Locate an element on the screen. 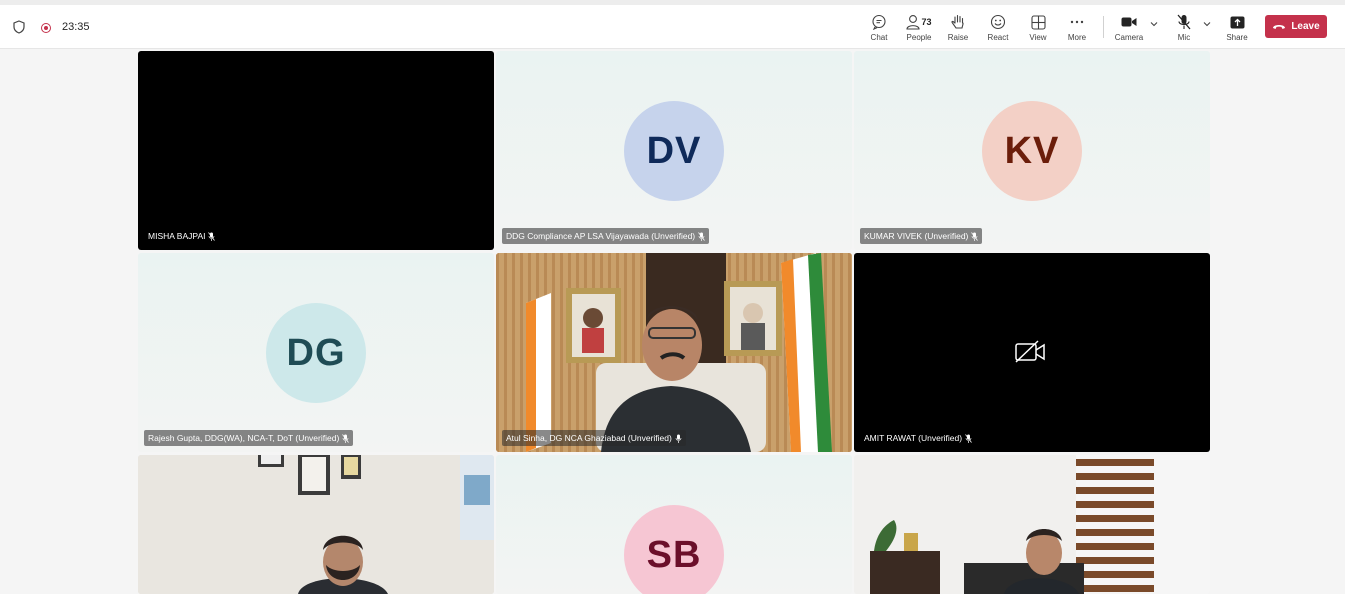 This screenshot has width=1345, height=594. view-label: View is located at coordinates (1038, 37).